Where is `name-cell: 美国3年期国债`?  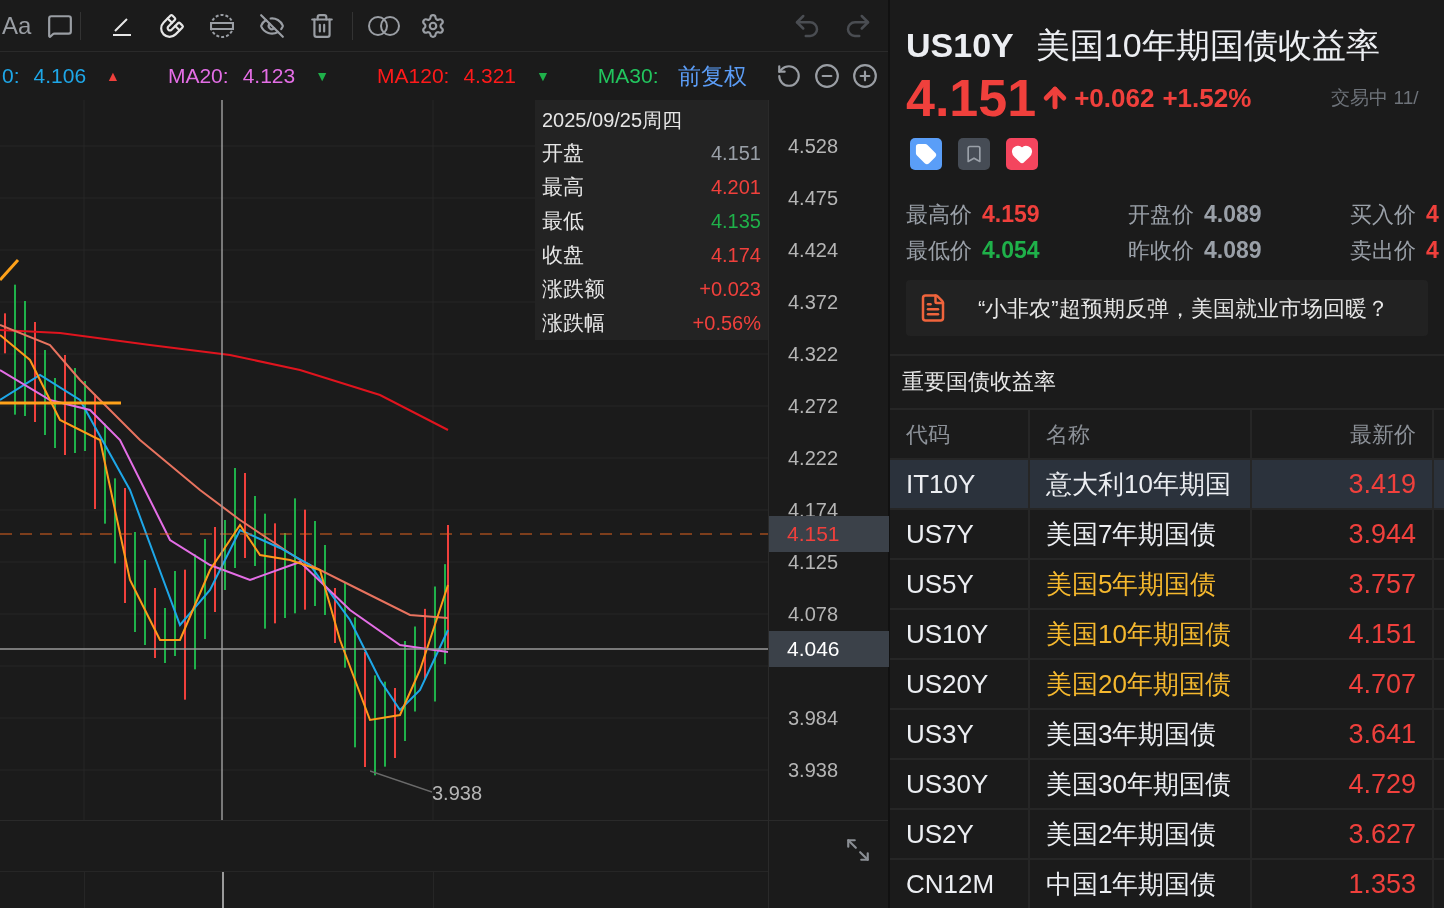 name-cell: 美国3年期国债 is located at coordinates (1140, 734).